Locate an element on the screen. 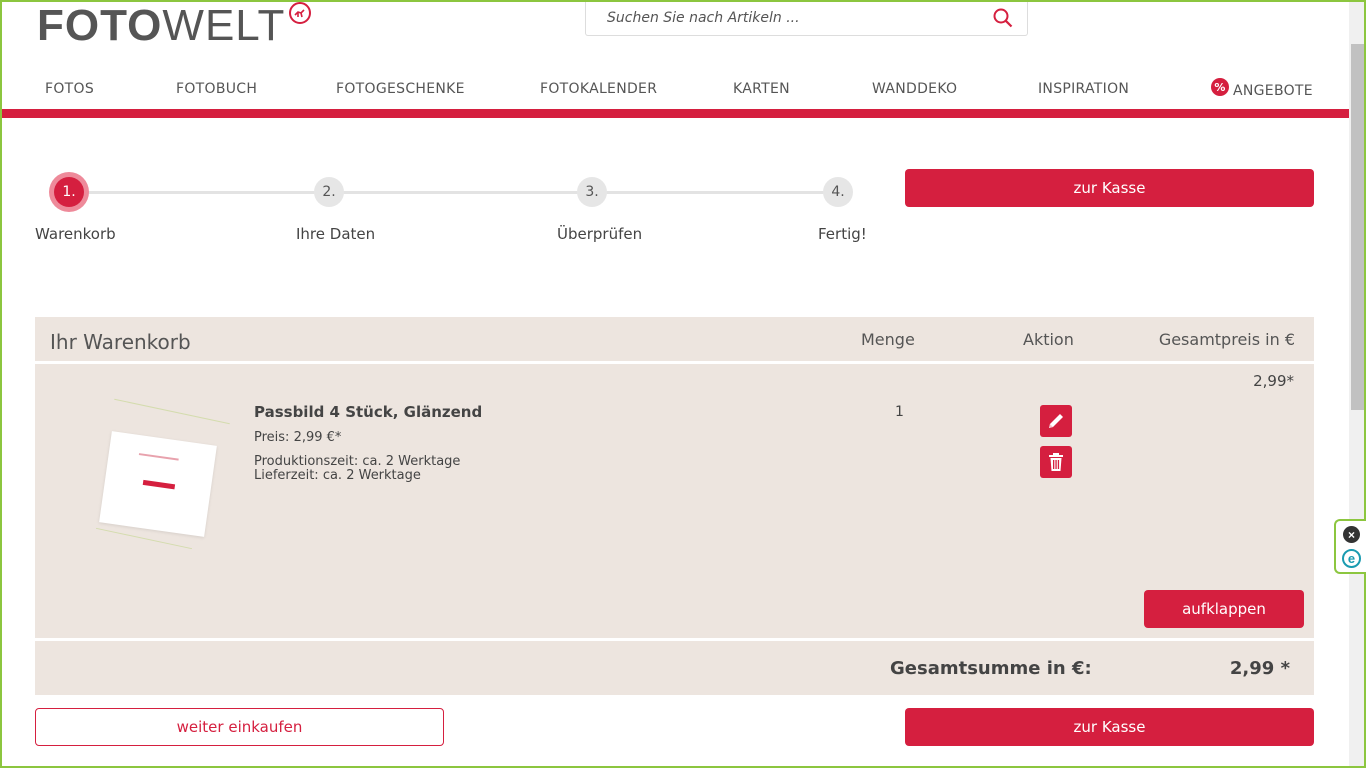 The image size is (1366, 768). column-header-total: Gesamtpreis in € is located at coordinates (1226, 339).